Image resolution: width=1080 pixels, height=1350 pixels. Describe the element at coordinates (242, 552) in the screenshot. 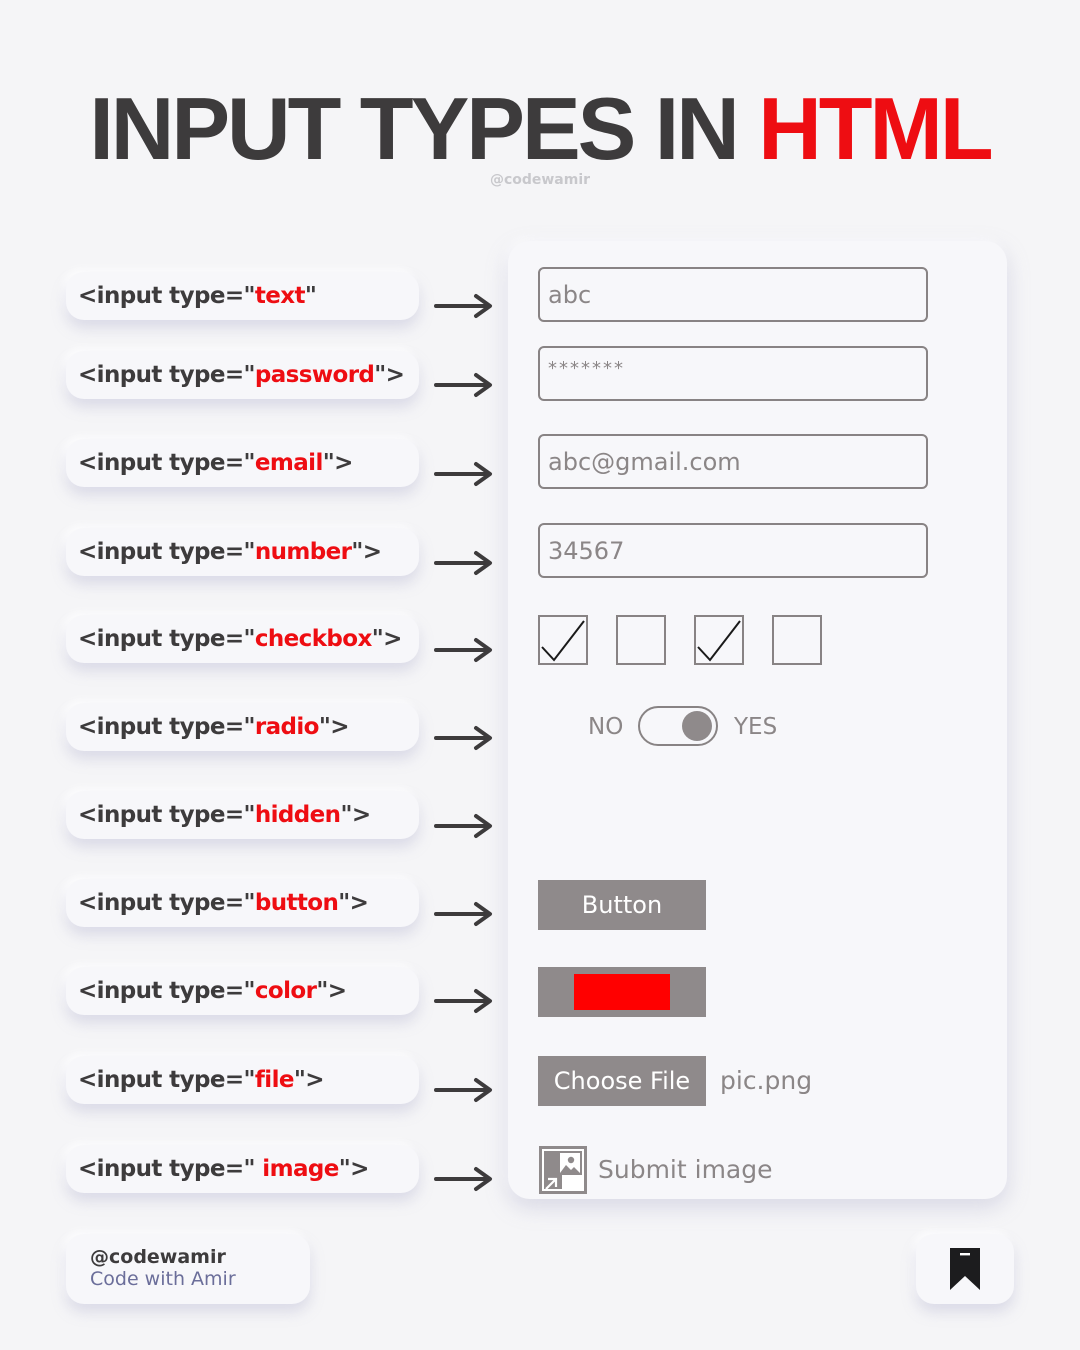

I see `code-pill-number: <input type="number">` at that location.